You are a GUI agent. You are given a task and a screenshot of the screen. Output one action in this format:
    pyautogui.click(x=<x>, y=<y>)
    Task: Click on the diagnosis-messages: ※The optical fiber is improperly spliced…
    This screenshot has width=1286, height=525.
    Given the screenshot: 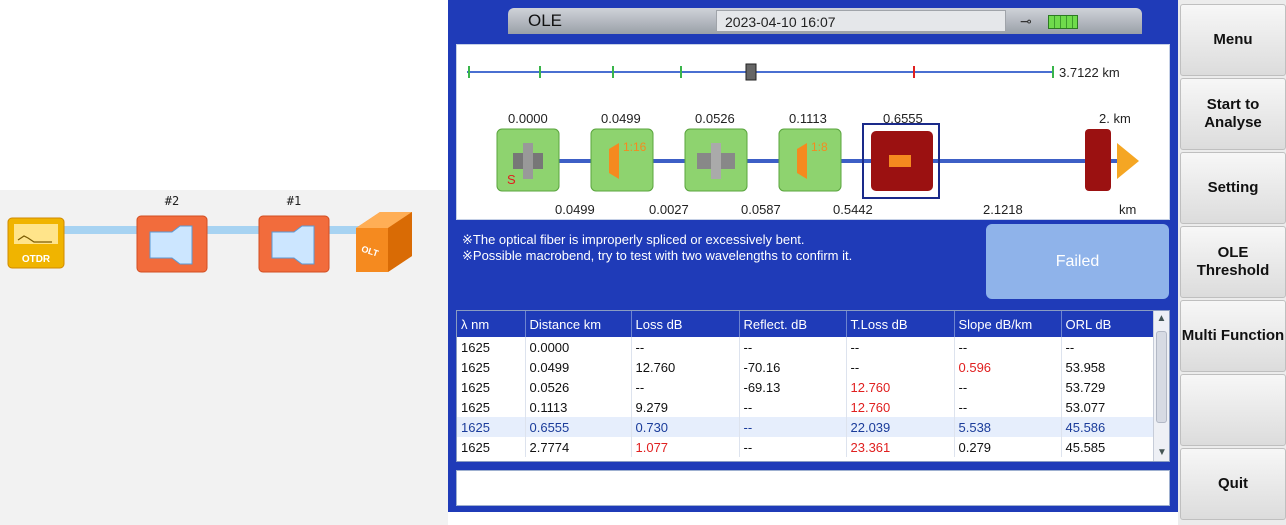 What is the action you would take?
    pyautogui.click(x=712, y=248)
    